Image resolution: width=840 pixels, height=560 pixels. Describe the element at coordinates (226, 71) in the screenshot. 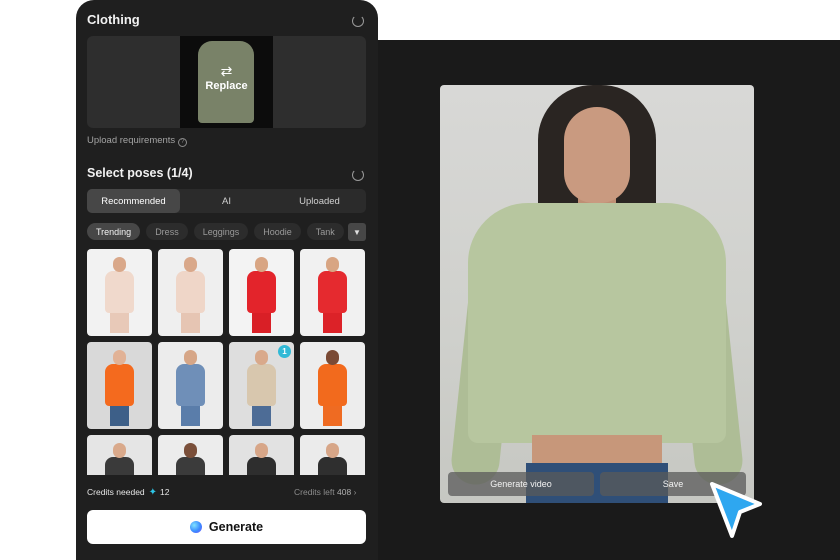

I see `swap-icon: ⇄` at that location.